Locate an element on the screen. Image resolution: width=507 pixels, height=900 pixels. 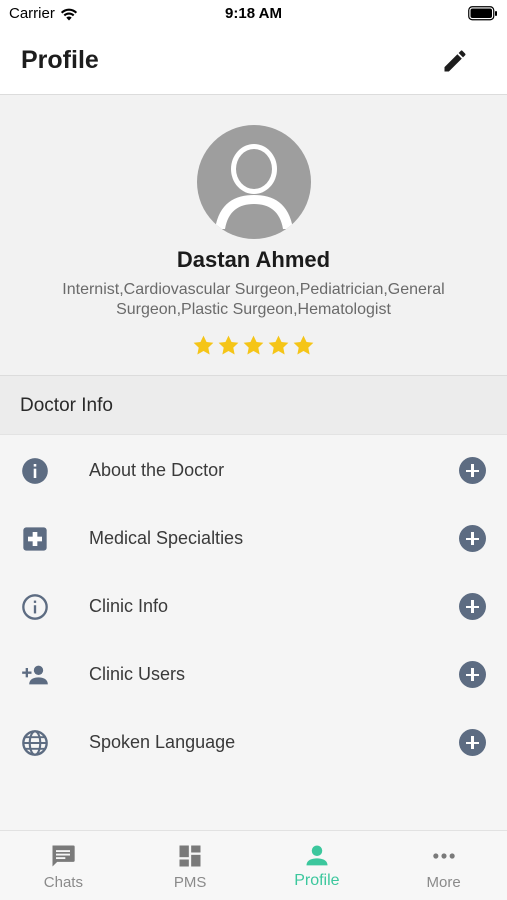
tab-profile: Profile is located at coordinates (317, 865).